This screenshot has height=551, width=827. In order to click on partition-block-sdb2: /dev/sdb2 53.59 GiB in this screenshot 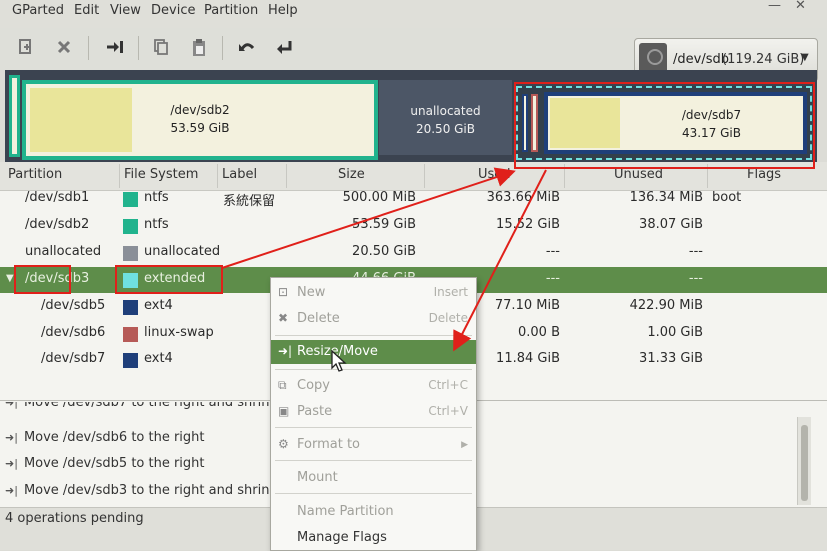, I will do `click(200, 120)`.